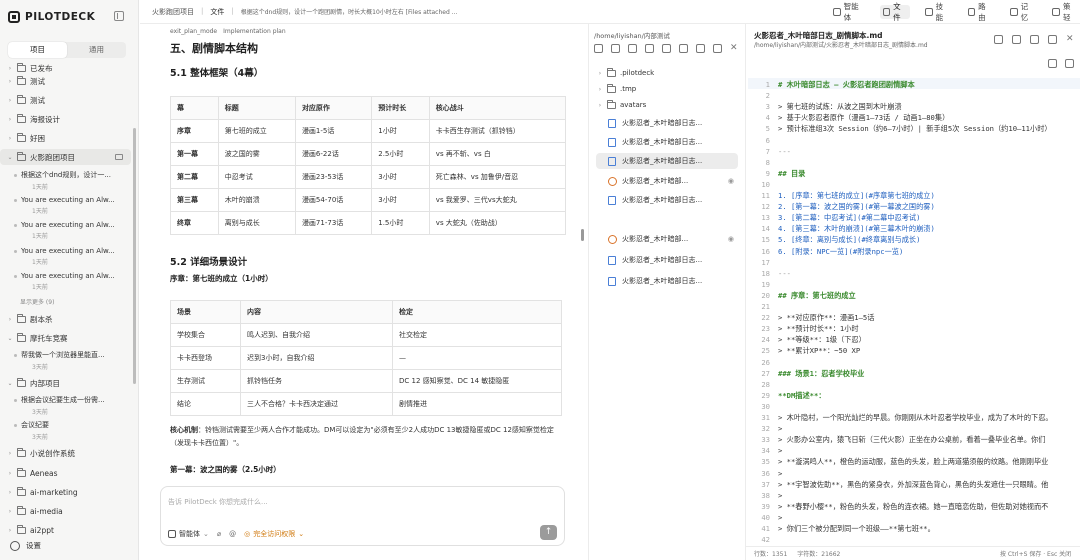 The height and width of the screenshot is (560, 1080). Describe the element at coordinates (205, 358) in the screenshot. I see `table-cell: 卡卡西登场` at that location.